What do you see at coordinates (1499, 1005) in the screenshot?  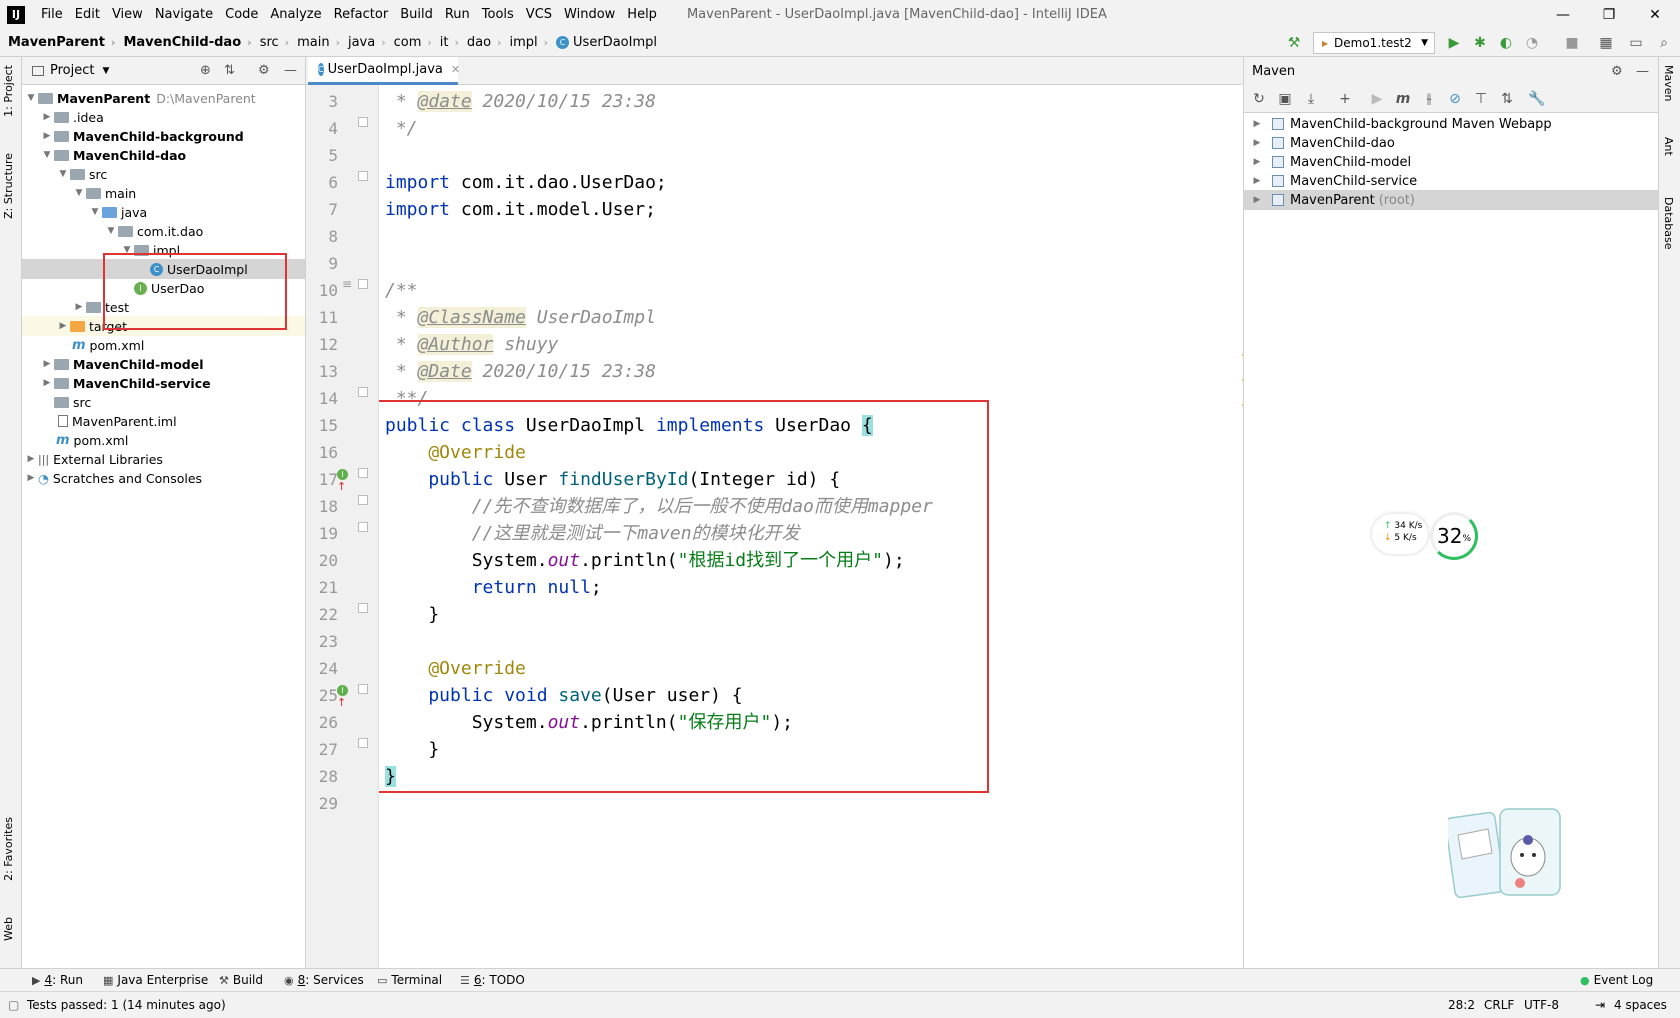 I see `line-separator: CRLF` at bounding box center [1499, 1005].